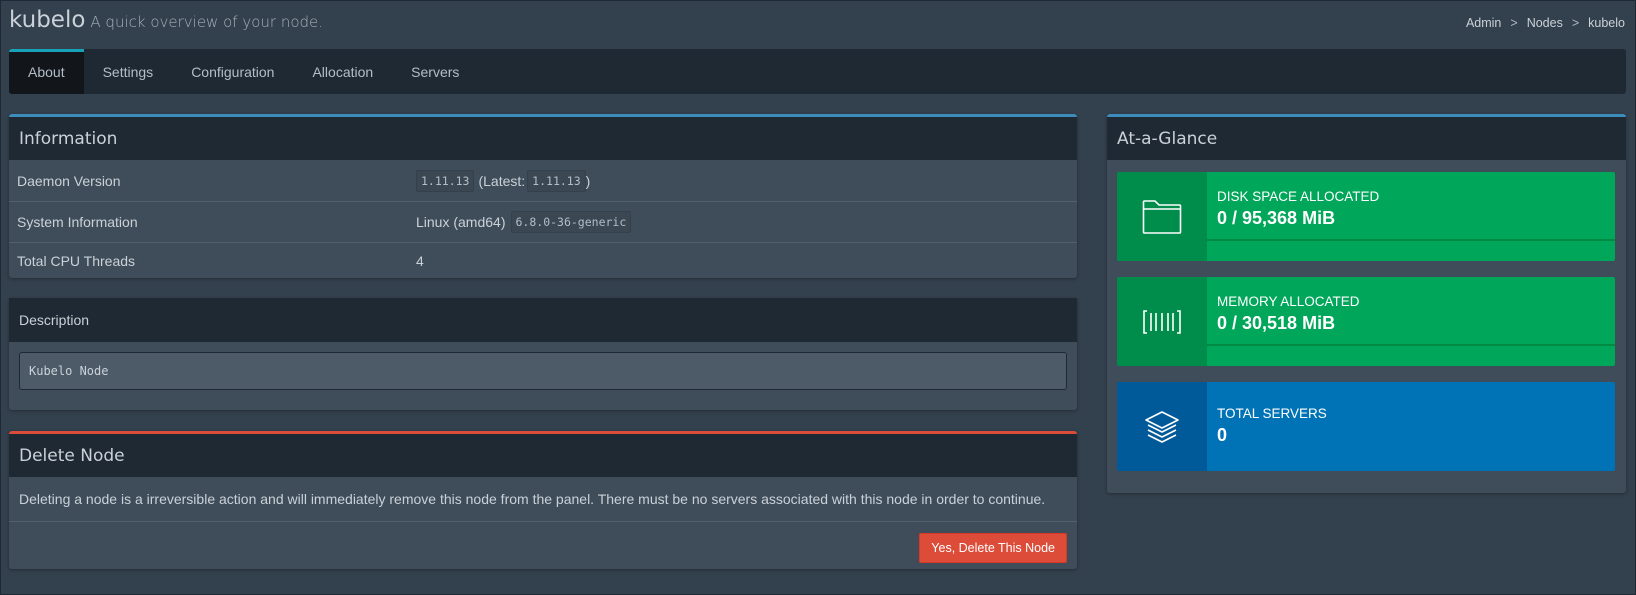 Image resolution: width=1636 pixels, height=595 pixels. What do you see at coordinates (543, 455) in the screenshot?
I see `delete-node-title: Delete Node` at bounding box center [543, 455].